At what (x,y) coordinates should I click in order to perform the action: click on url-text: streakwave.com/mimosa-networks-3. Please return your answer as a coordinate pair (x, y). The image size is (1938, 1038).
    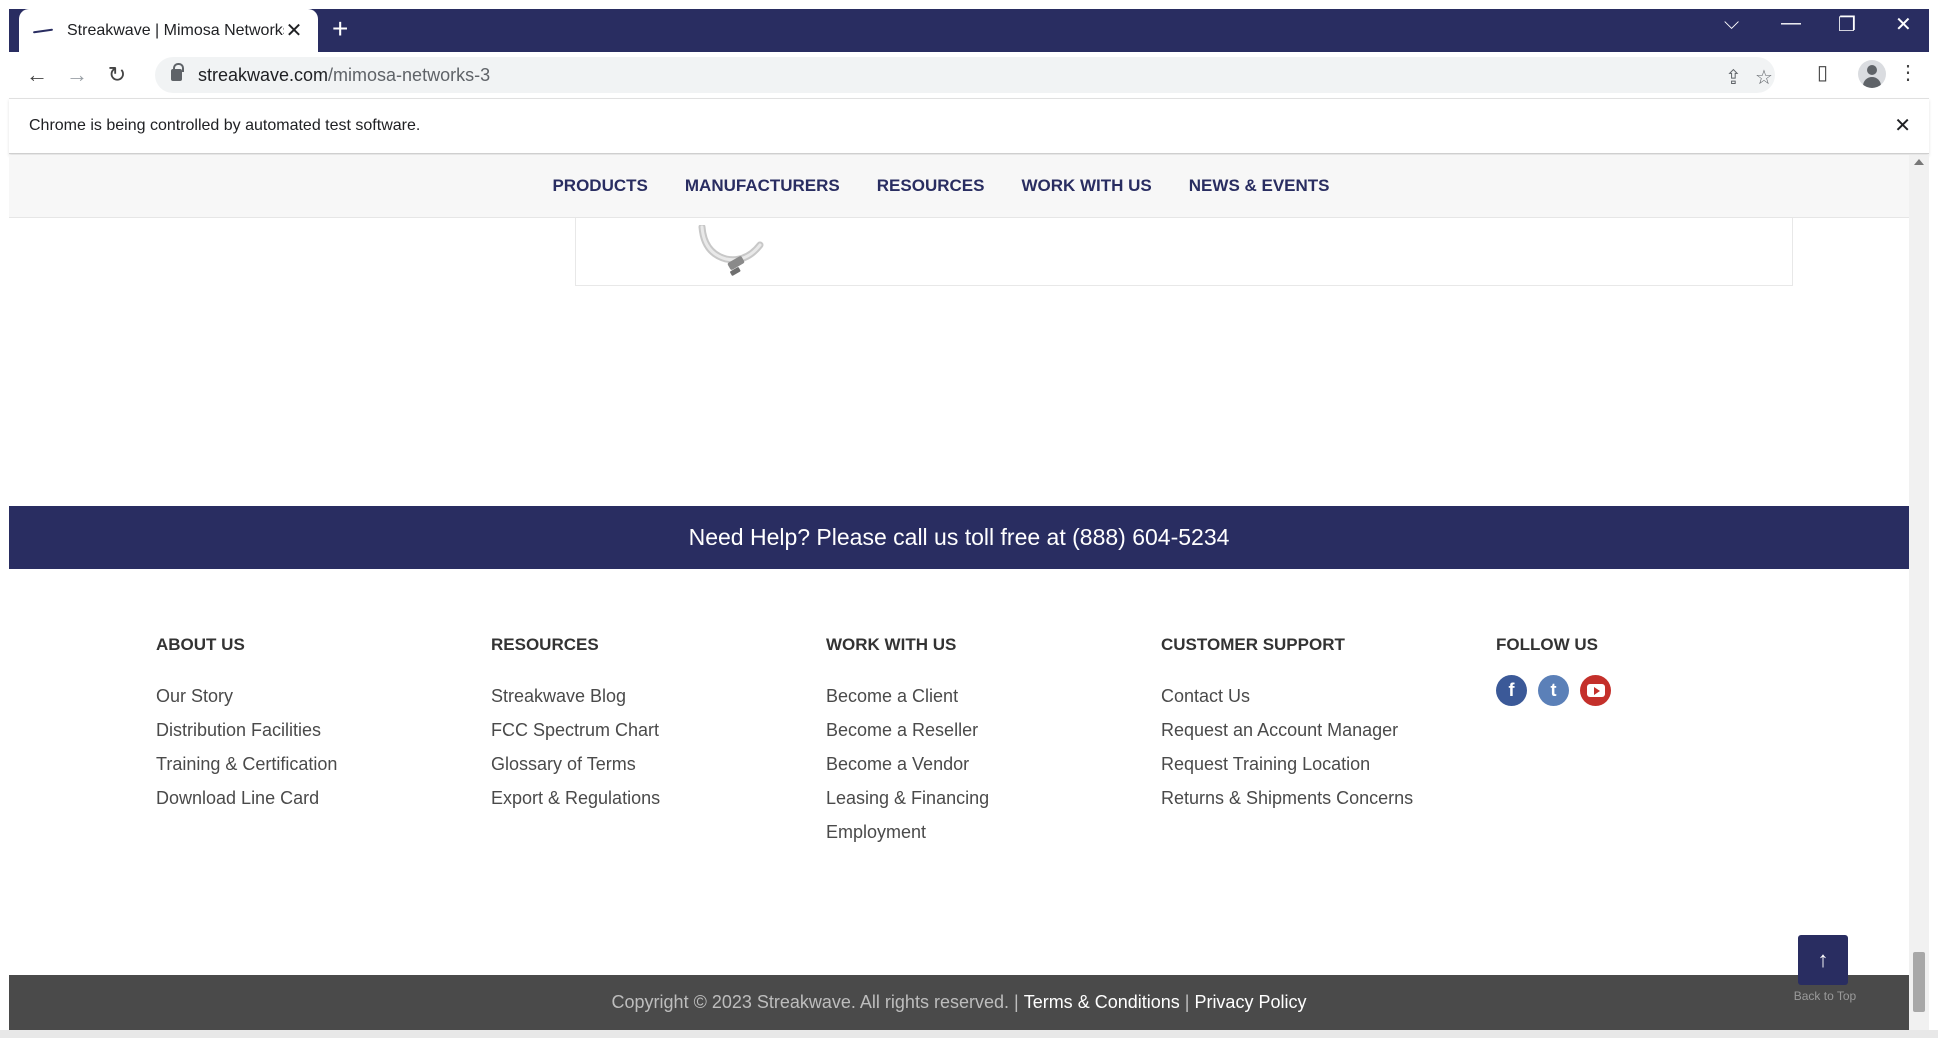
    Looking at the image, I should click on (344, 75).